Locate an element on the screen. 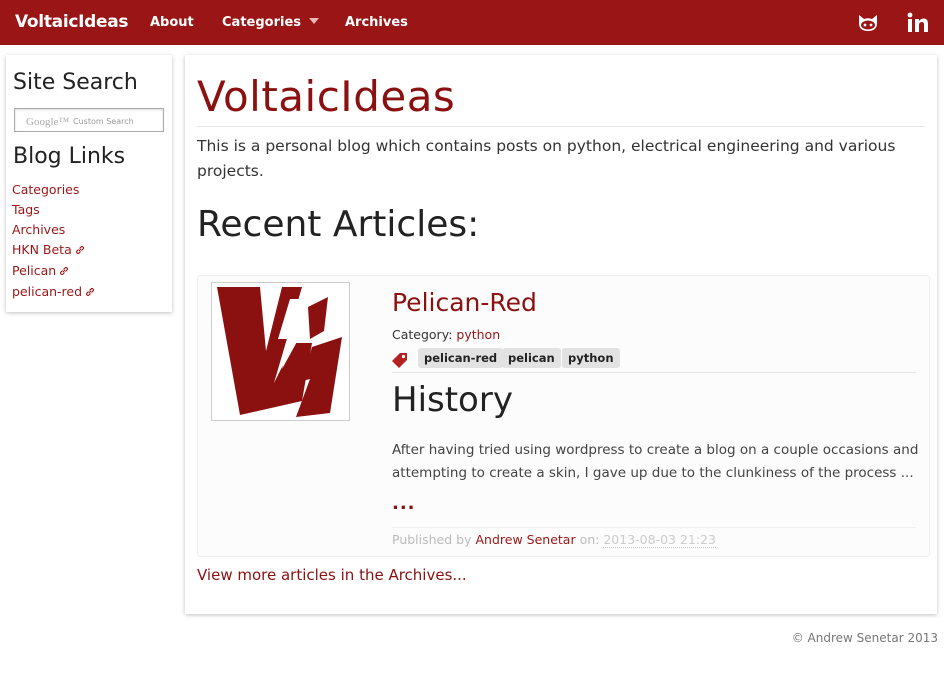 The width and height of the screenshot is (944, 692). search-input: Google™ Custom Search is located at coordinates (89, 120).